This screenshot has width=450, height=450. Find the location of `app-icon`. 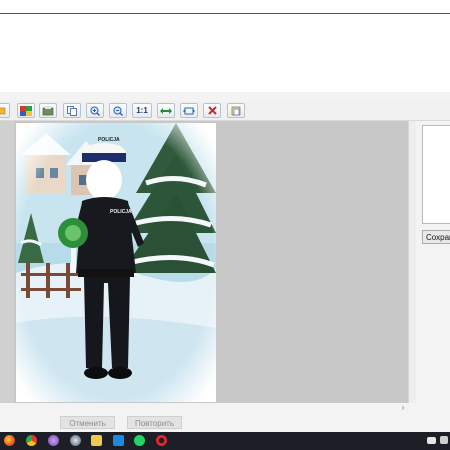

app-icon is located at coordinates (118, 440).